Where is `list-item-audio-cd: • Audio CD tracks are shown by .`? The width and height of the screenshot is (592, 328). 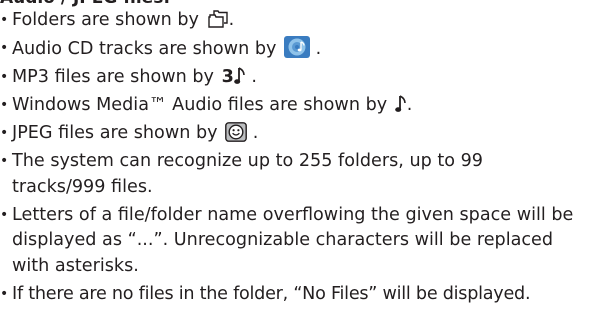
list-item-audio-cd: • Audio CD tracks are shown by . is located at coordinates (296, 49).